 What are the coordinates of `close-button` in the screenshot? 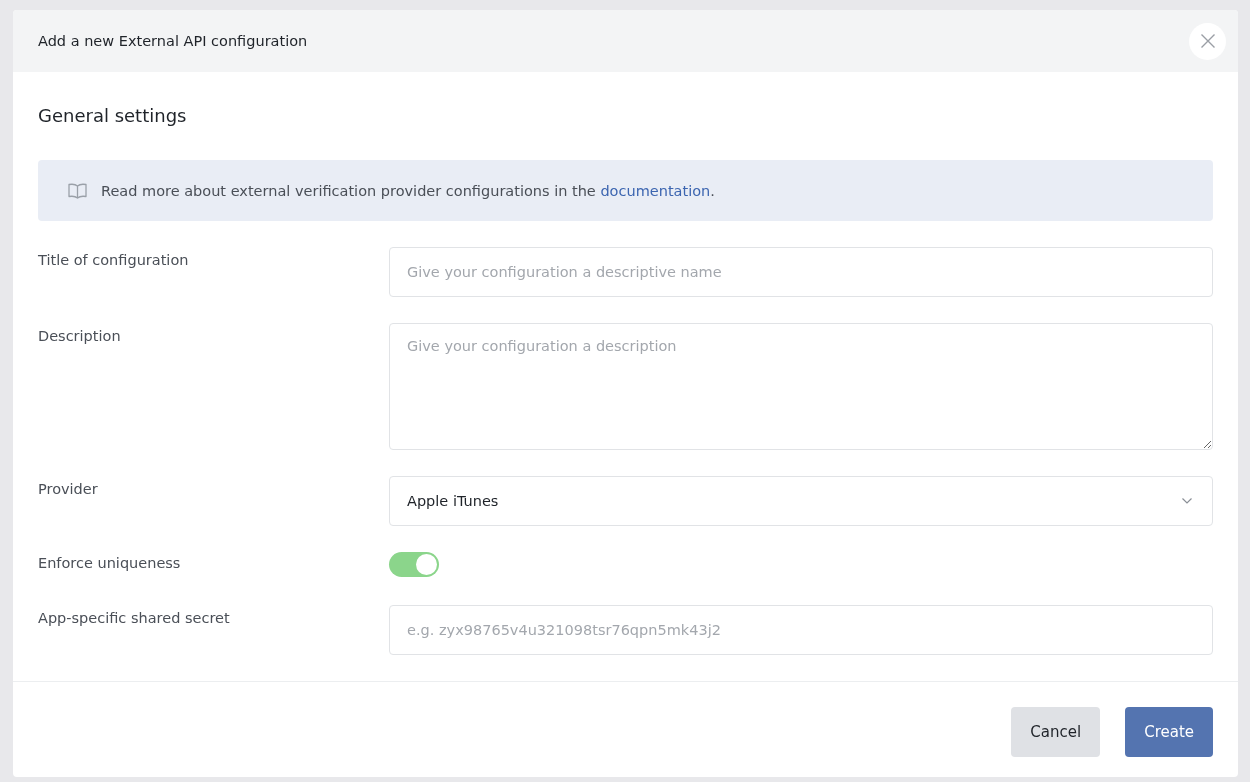 It's located at (1207, 41).